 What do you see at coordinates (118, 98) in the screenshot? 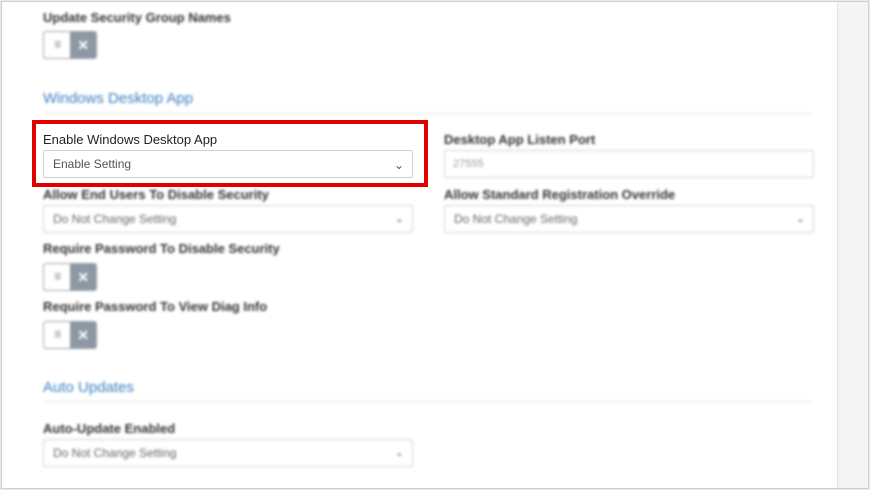
I see `windows-desktop-app-section-title: Windows Desktop App` at bounding box center [118, 98].